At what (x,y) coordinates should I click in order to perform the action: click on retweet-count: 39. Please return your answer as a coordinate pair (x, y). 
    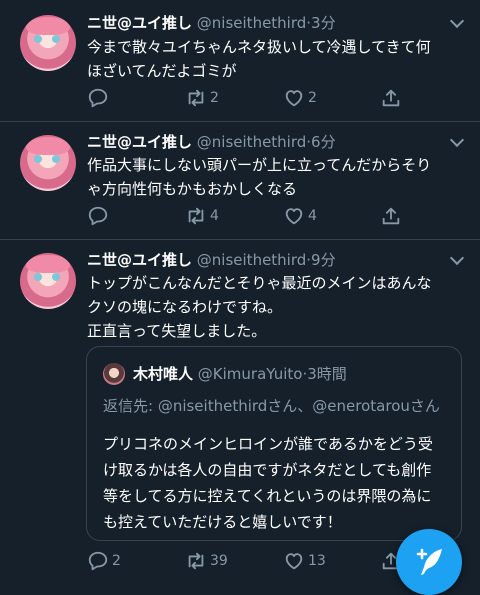
    Looking at the image, I should click on (219, 561).